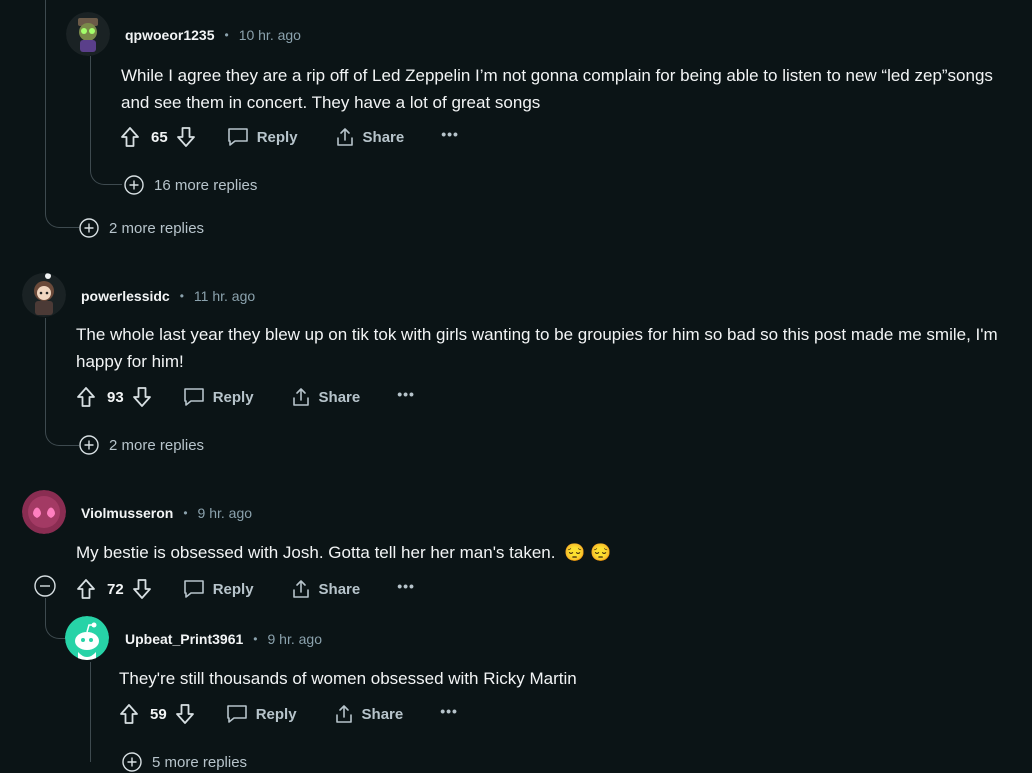 The width and height of the screenshot is (1032, 773). I want to click on username: Upbeat_Print3961, so click(184, 639).